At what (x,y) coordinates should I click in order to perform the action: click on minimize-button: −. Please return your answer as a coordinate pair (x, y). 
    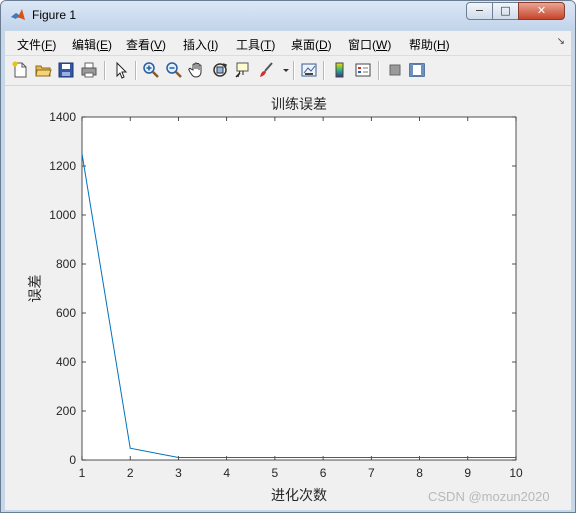
    Looking at the image, I should click on (479, 11).